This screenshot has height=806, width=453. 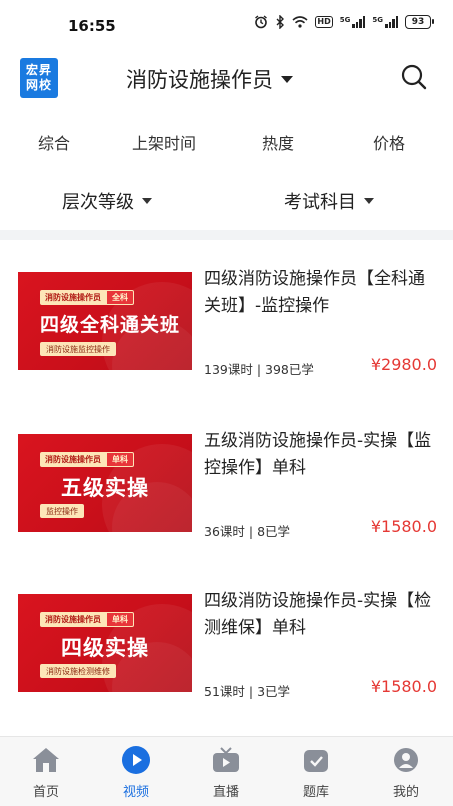 I want to click on nav-live-label: 直播, so click(x=225, y=792).